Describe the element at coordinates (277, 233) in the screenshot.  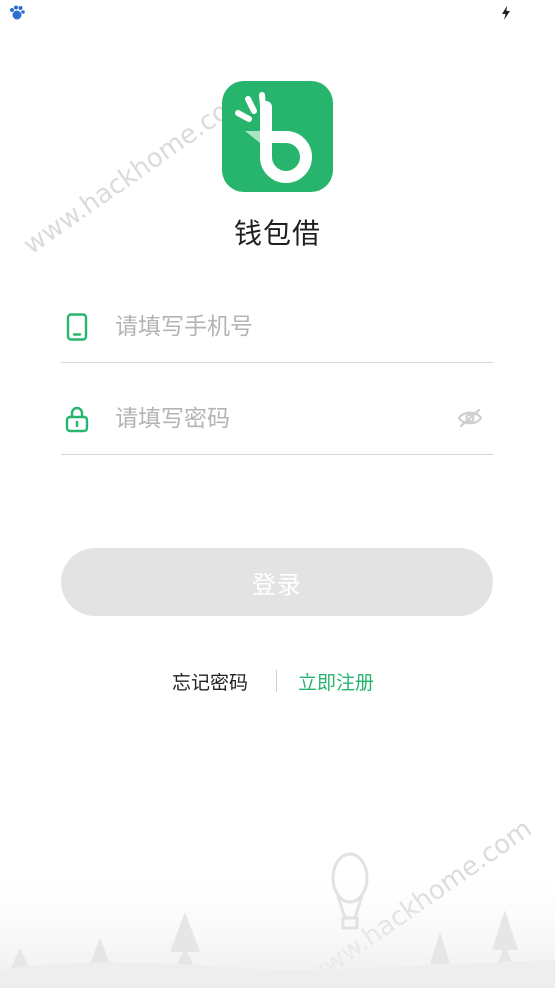
I see `app-title: 钱包借` at that location.